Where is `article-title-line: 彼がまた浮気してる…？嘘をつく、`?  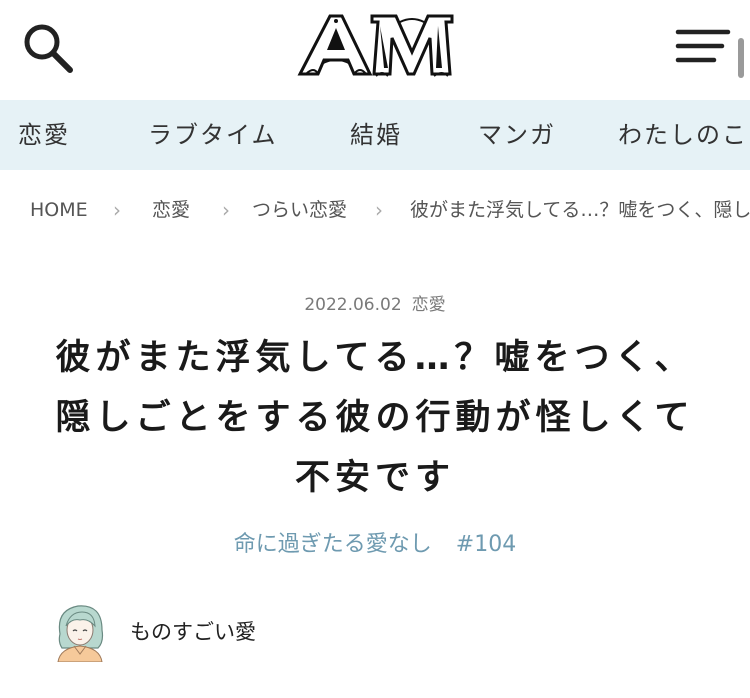 article-title-line: 彼がまた浮気してる…？嘘をつく、 is located at coordinates (375, 358).